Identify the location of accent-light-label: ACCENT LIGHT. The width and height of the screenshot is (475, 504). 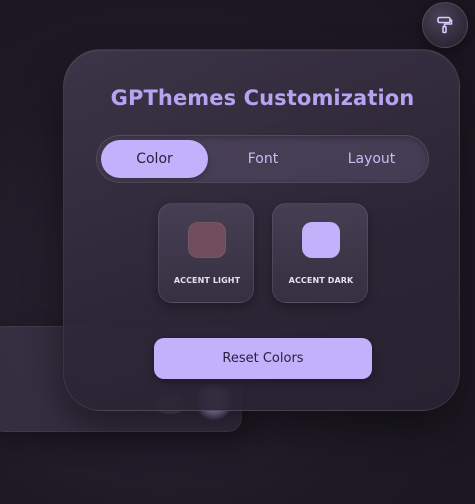
(207, 280).